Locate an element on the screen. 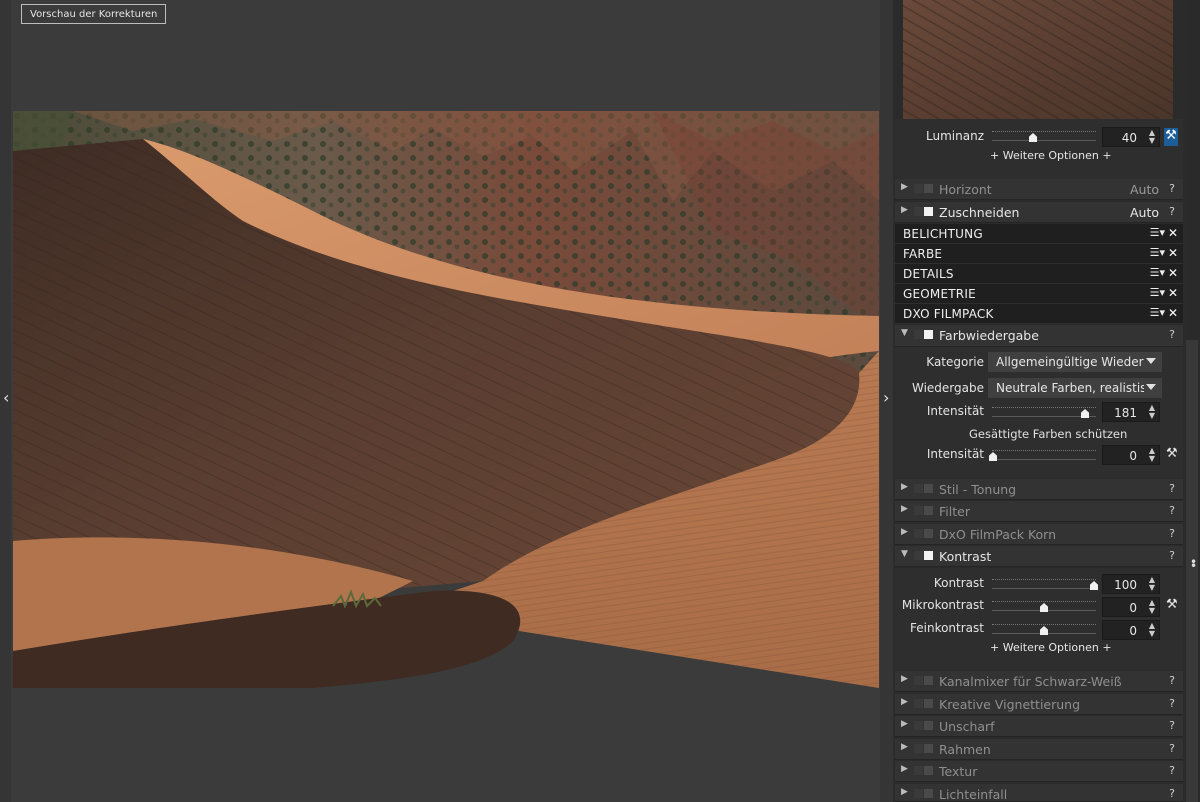 This screenshot has width=1200, height=802. tool-kontrast: ▼ Kontrast ? is located at coordinates (1039, 556).